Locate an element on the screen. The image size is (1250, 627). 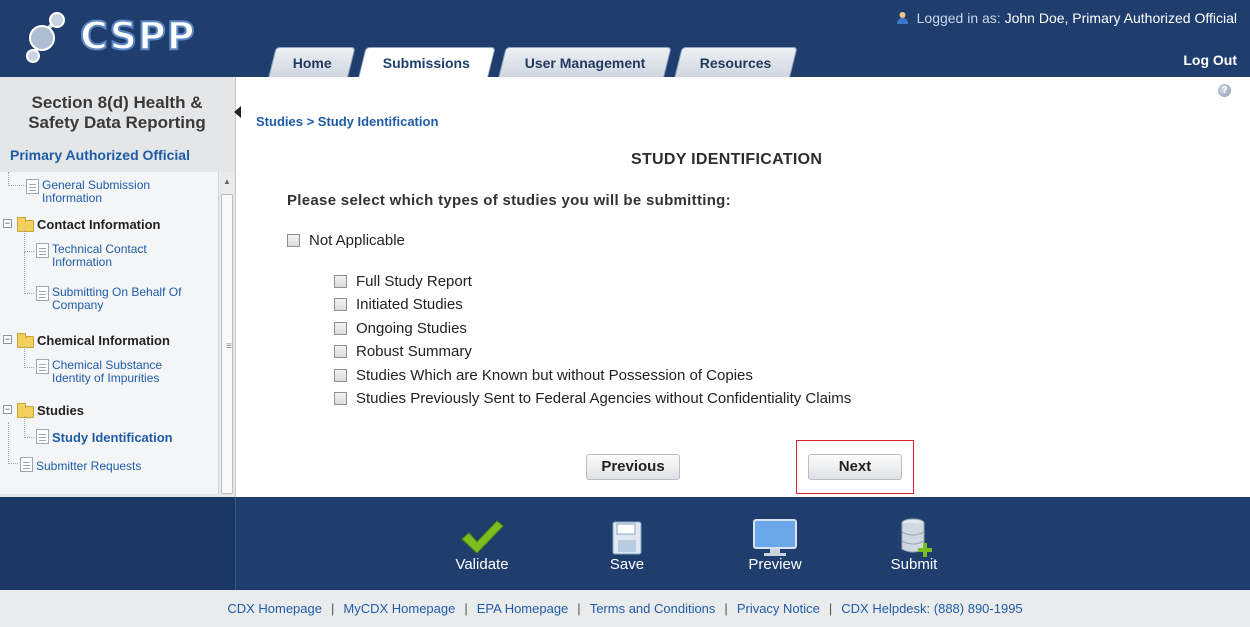
not-applicable-option: Not Applicable is located at coordinates (346, 240).